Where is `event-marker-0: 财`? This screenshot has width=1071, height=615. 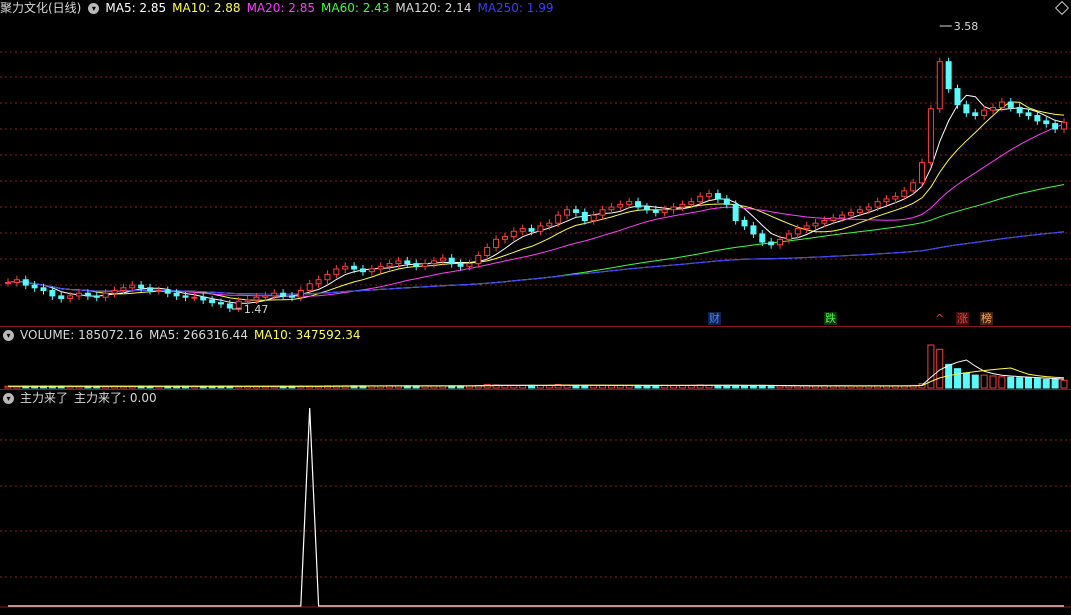 event-marker-0: 财 is located at coordinates (714, 318).